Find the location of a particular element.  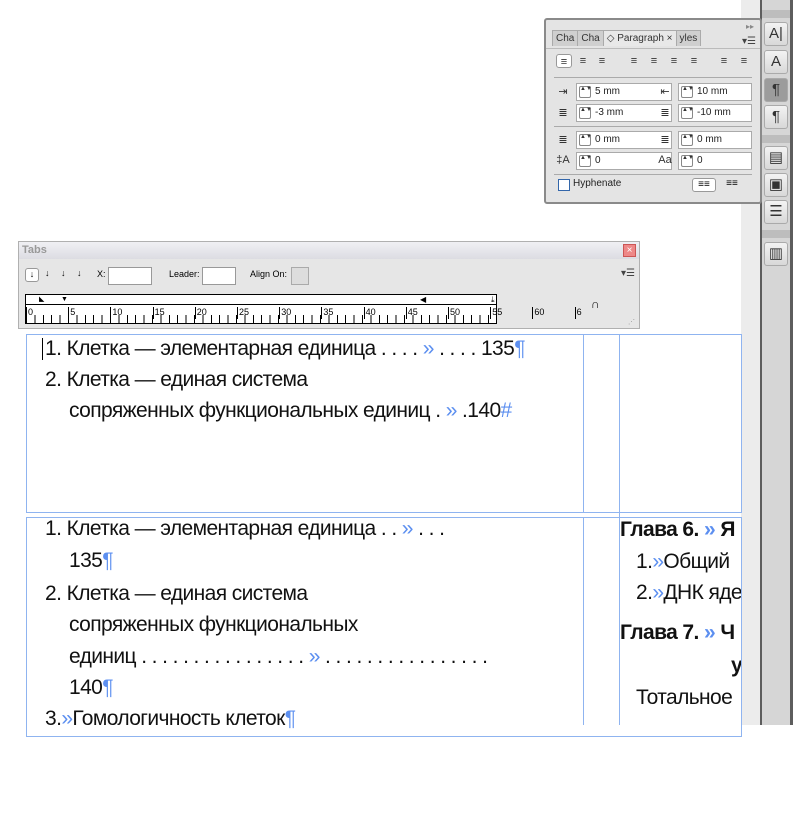

justify-center-icon: ≡ is located at coordinates (654, 61).